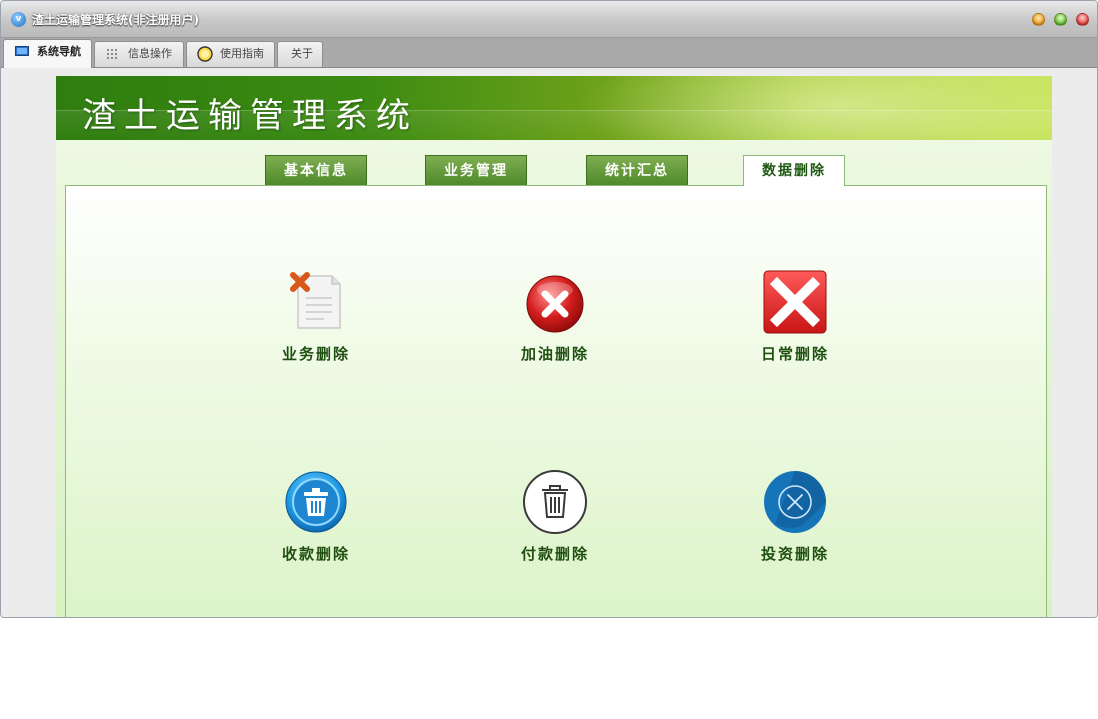 The height and width of the screenshot is (719, 1098). Describe the element at coordinates (316, 170) in the screenshot. I see `tab-basic-info: 基本信息` at that location.